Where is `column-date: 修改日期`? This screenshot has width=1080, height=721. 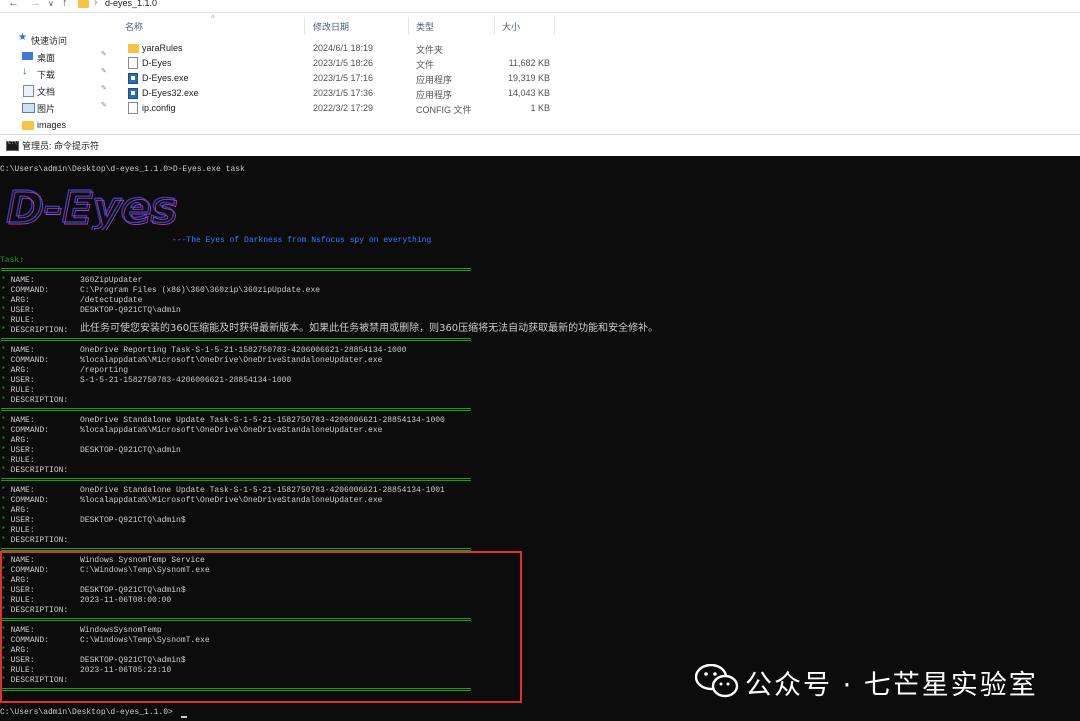 column-date: 修改日期 is located at coordinates (331, 26).